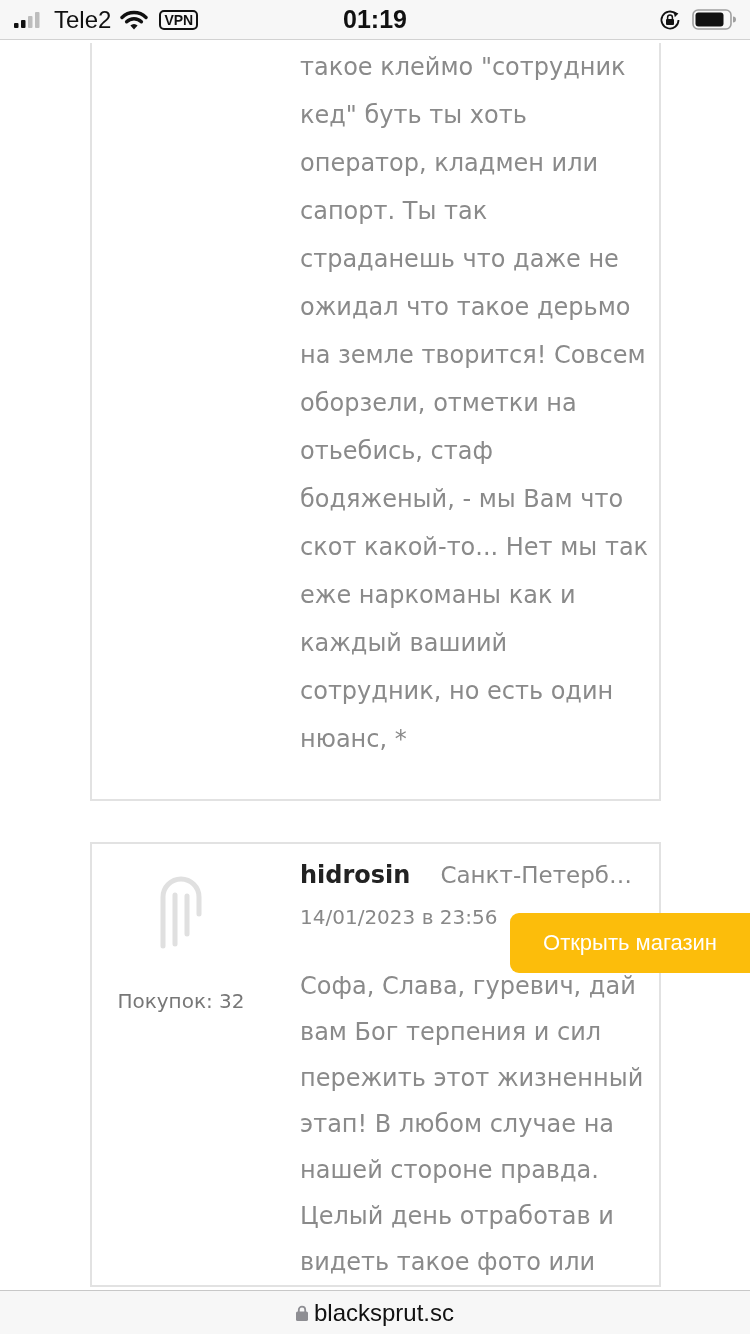 This screenshot has width=750, height=1334. Describe the element at coordinates (384, 1312) in the screenshot. I see `url-text: blacksprut.sc` at that location.